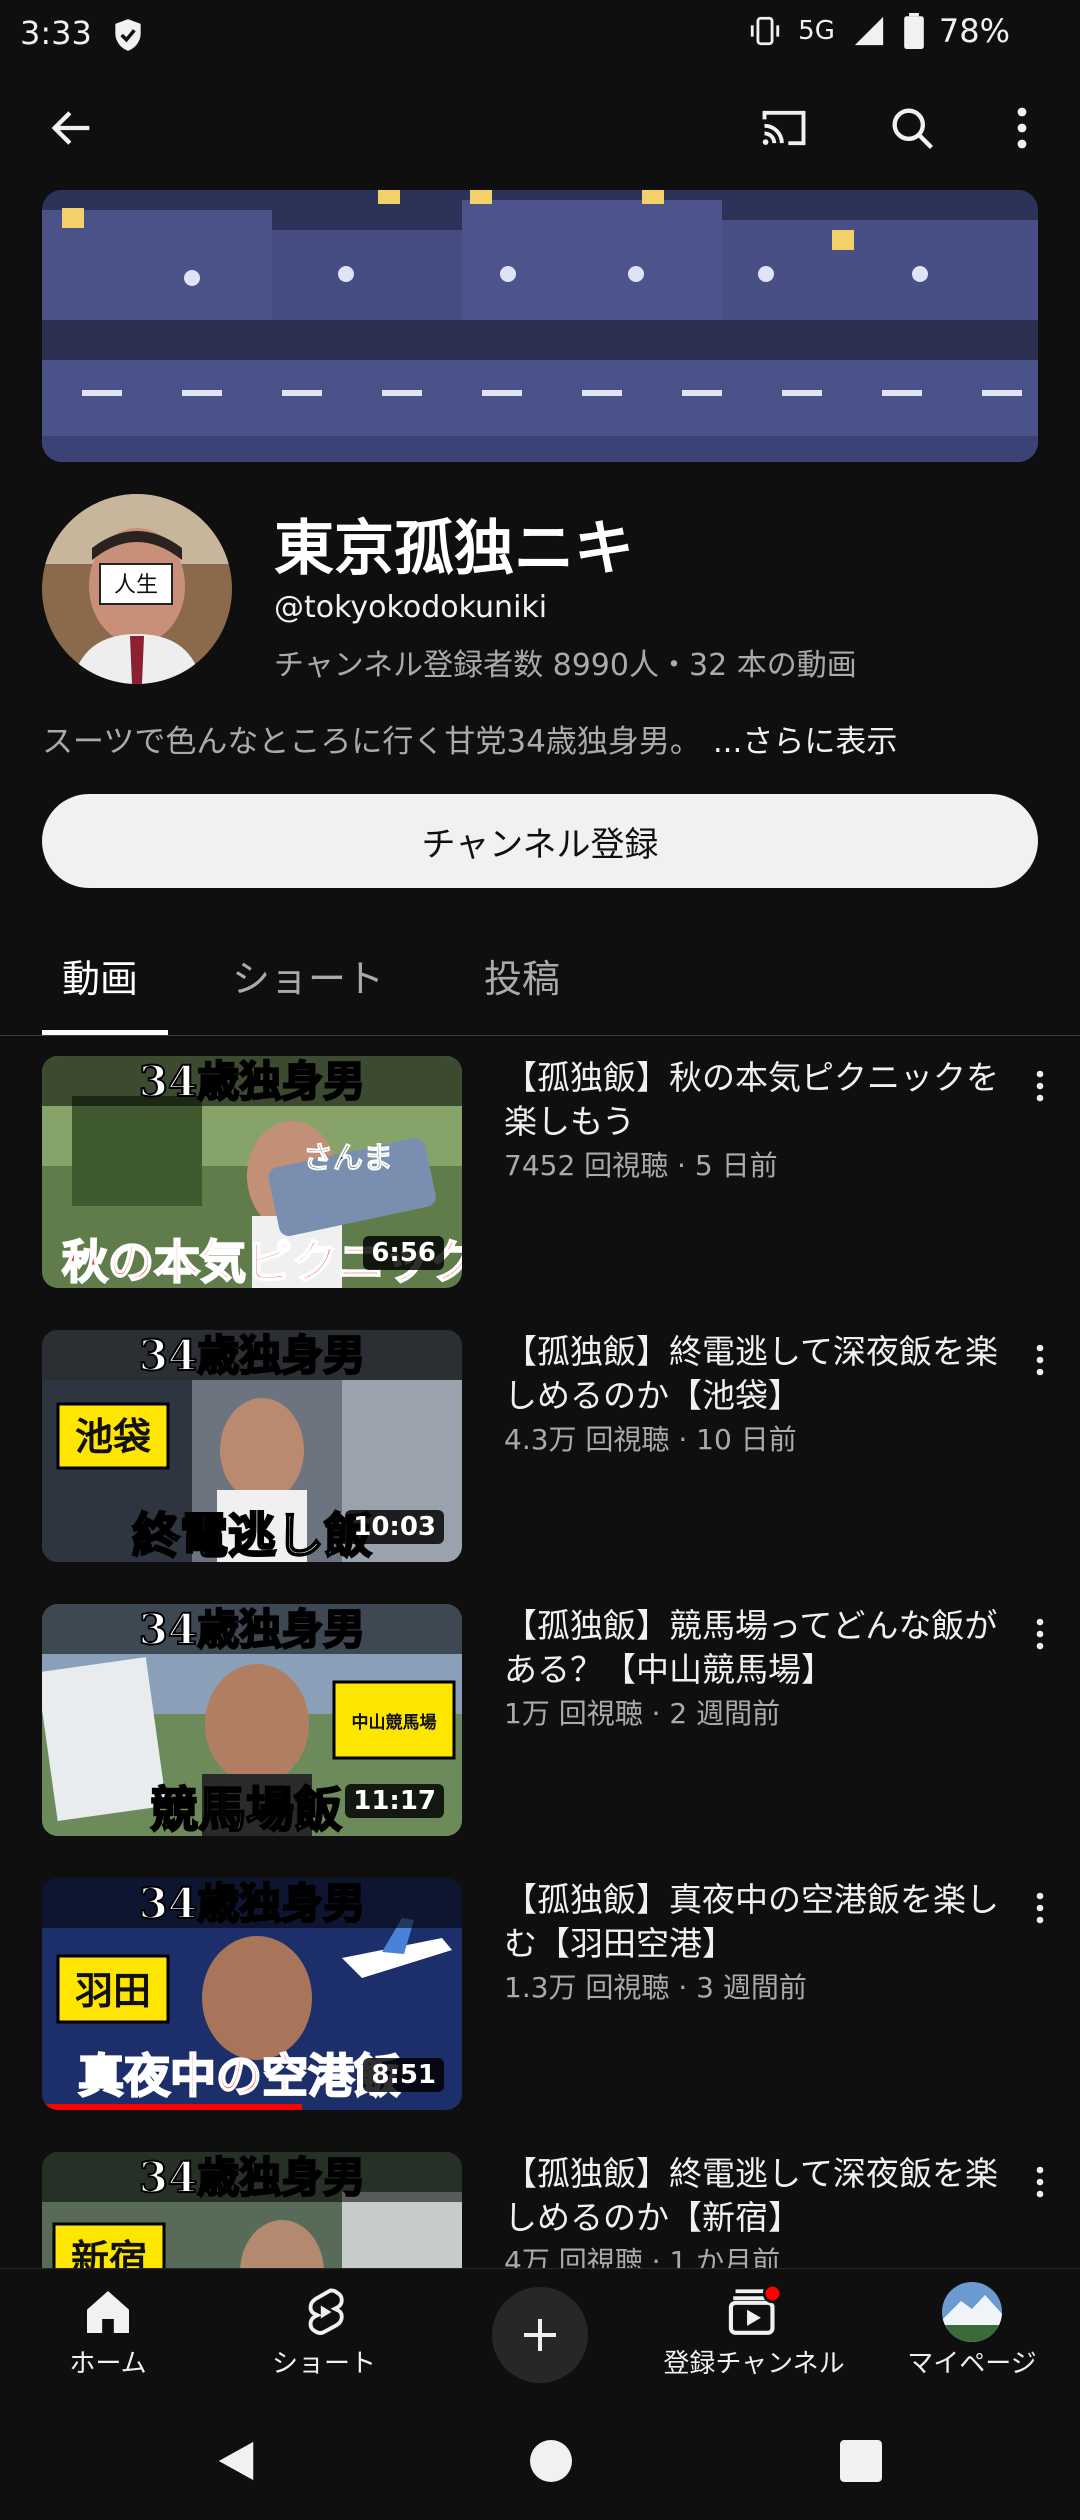  I want to click on video-title: 【孤独飯】終電逃して深夜飯を楽しめるのか【池袋】, so click(754, 1374).